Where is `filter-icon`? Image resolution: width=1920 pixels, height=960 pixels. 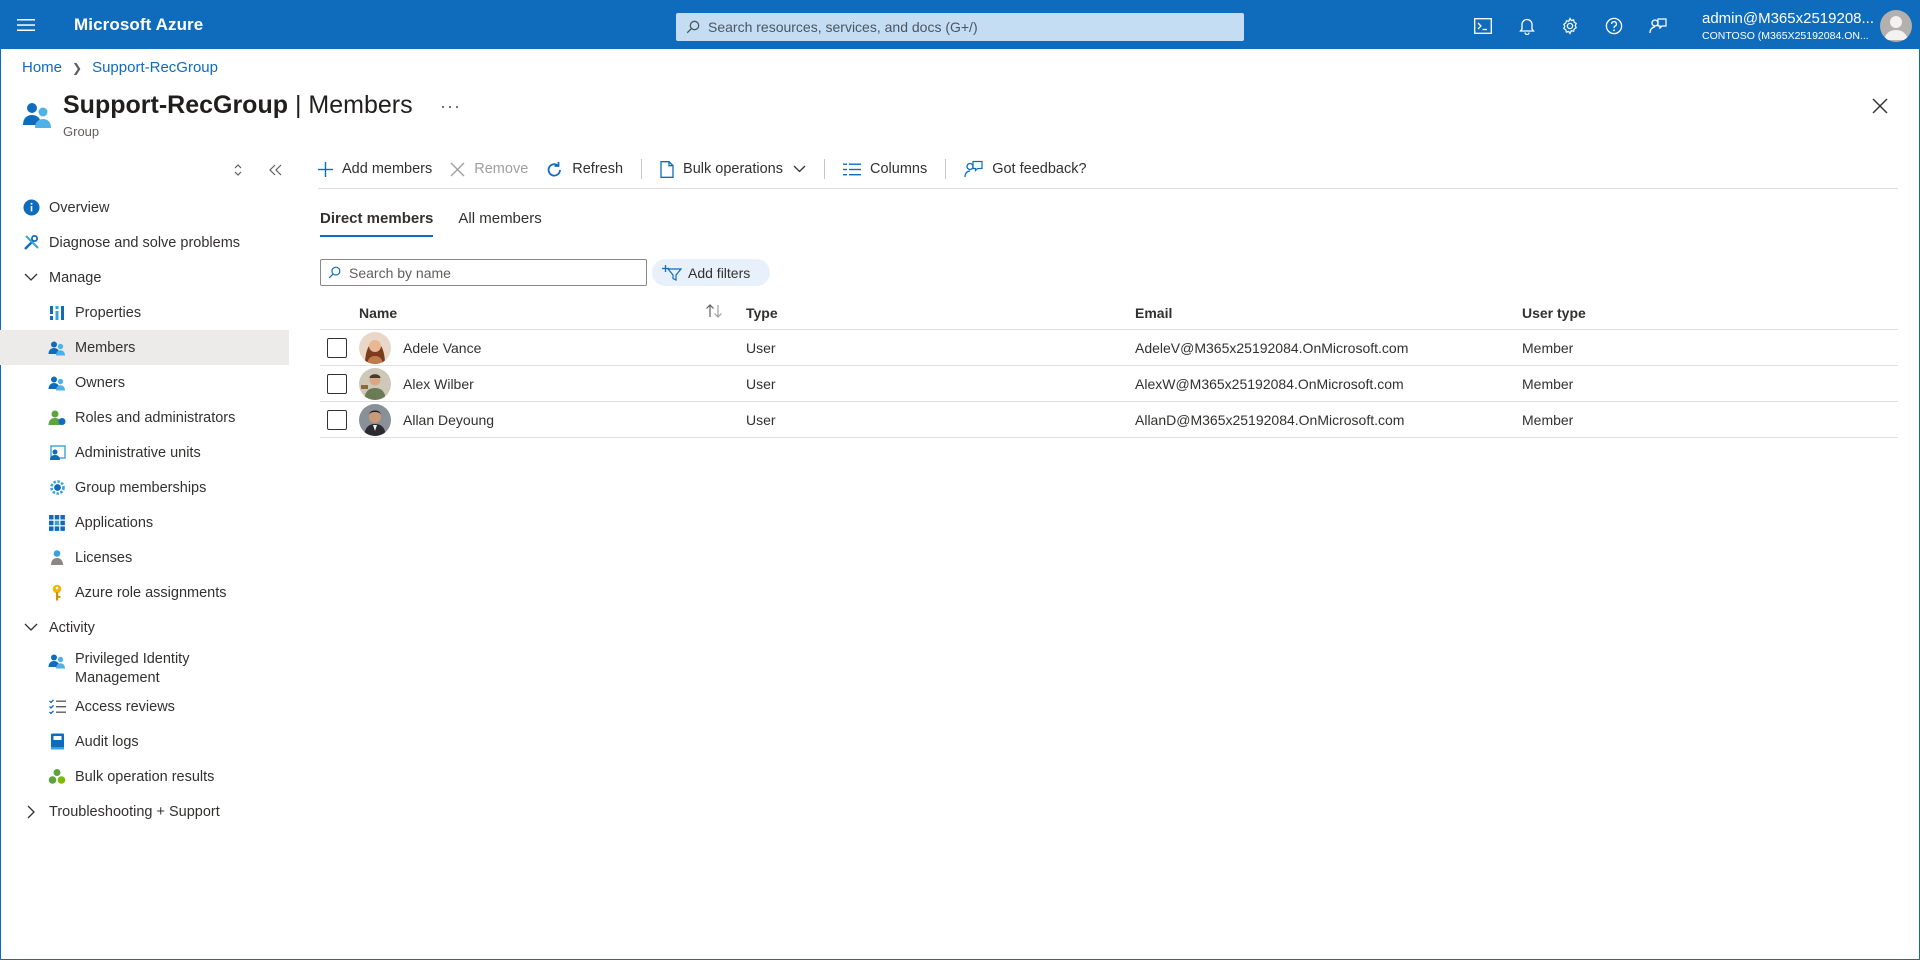
filter-icon is located at coordinates (672, 272).